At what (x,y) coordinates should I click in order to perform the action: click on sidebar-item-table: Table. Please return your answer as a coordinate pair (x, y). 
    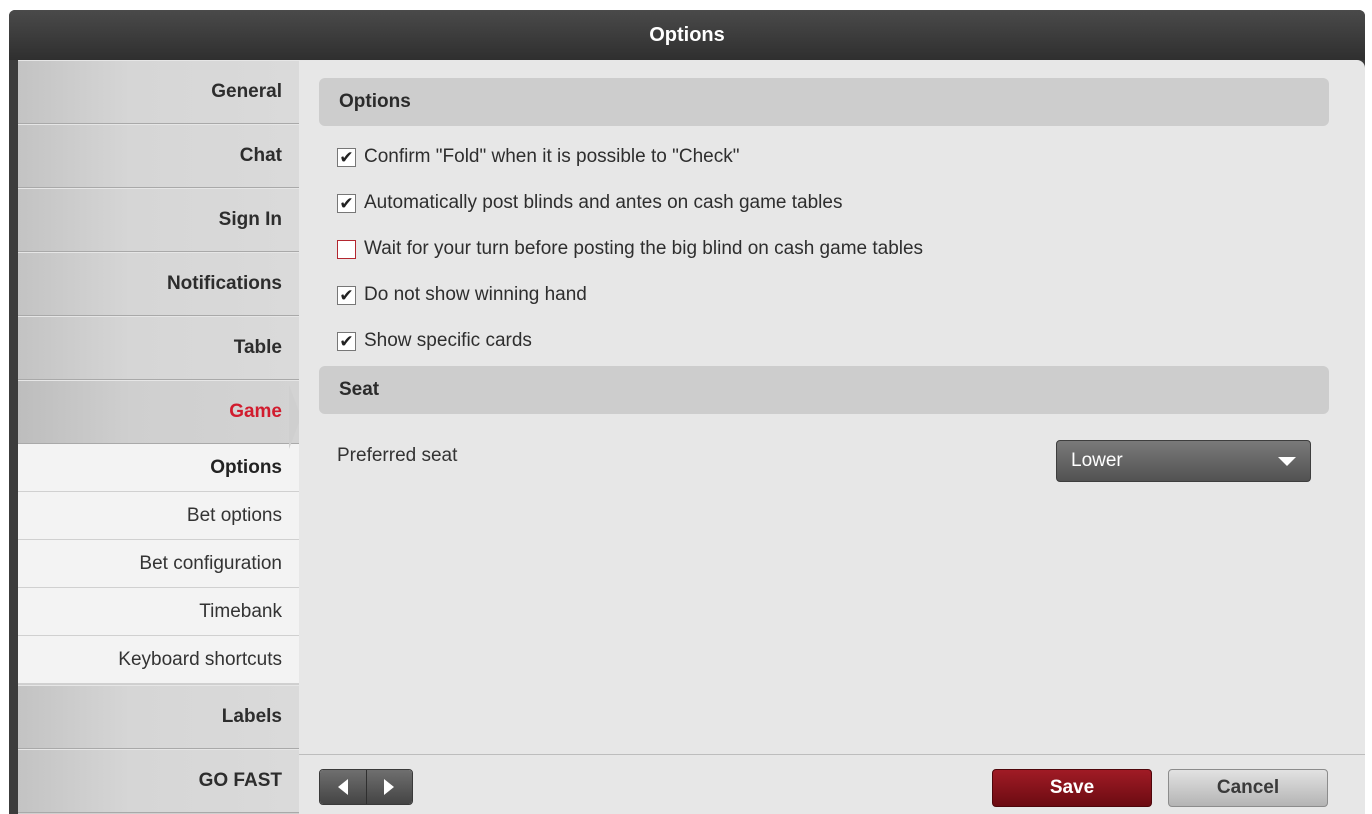
    Looking at the image, I should click on (158, 348).